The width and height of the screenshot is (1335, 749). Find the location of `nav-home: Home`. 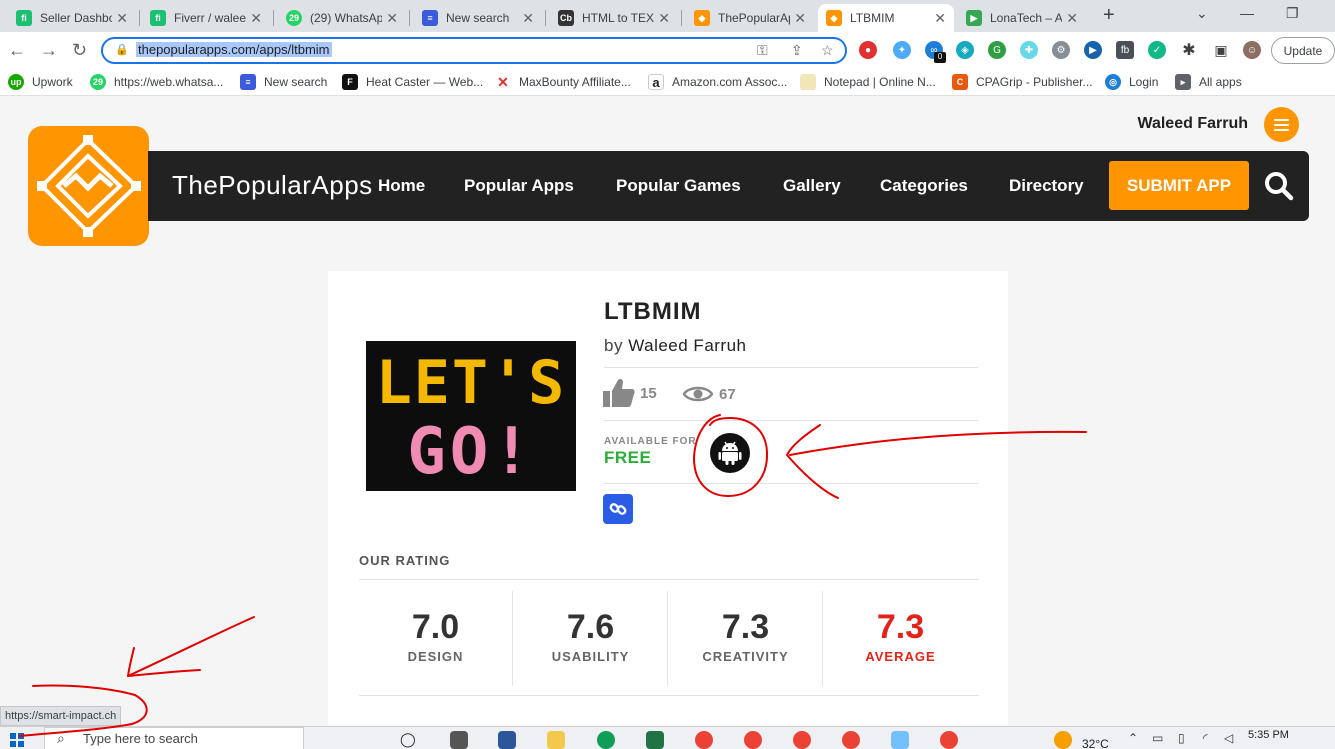

nav-home: Home is located at coordinates (401, 186).